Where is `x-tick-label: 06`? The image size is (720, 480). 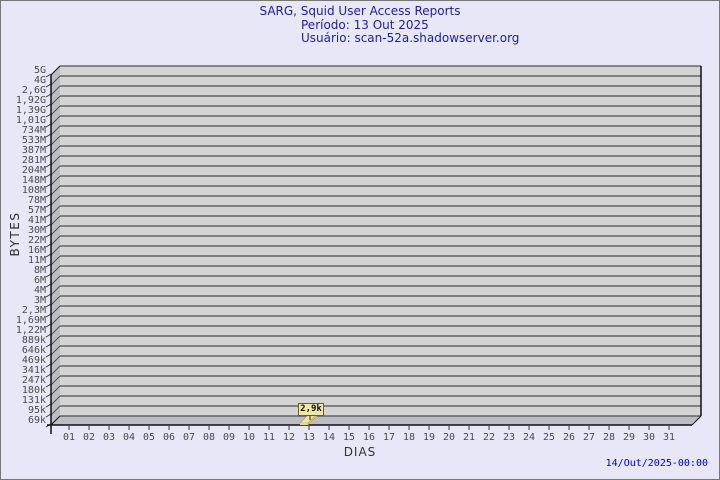
x-tick-label: 06 is located at coordinates (169, 437).